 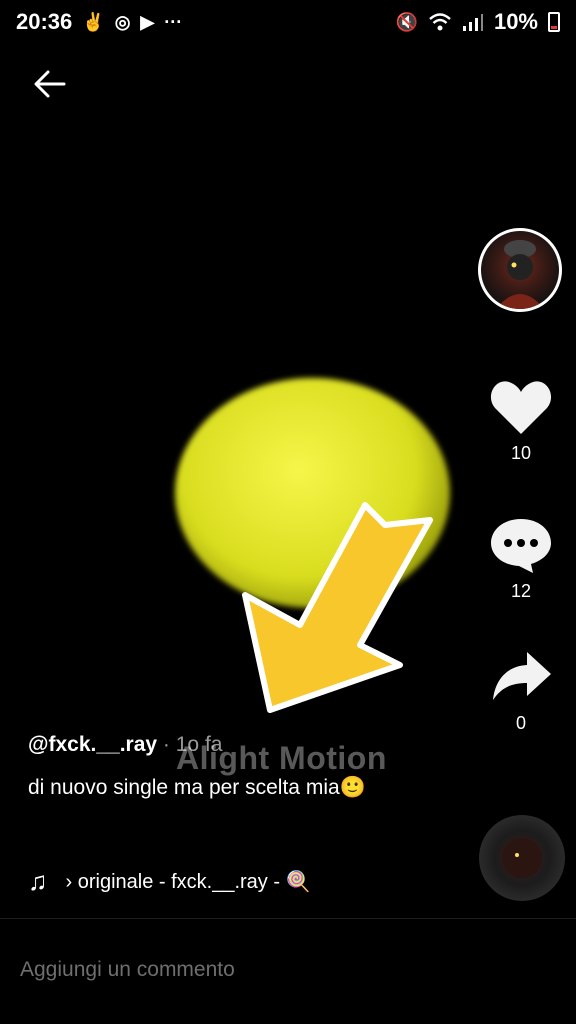 I want to click on cell-signal-icon, so click(x=472, y=22).